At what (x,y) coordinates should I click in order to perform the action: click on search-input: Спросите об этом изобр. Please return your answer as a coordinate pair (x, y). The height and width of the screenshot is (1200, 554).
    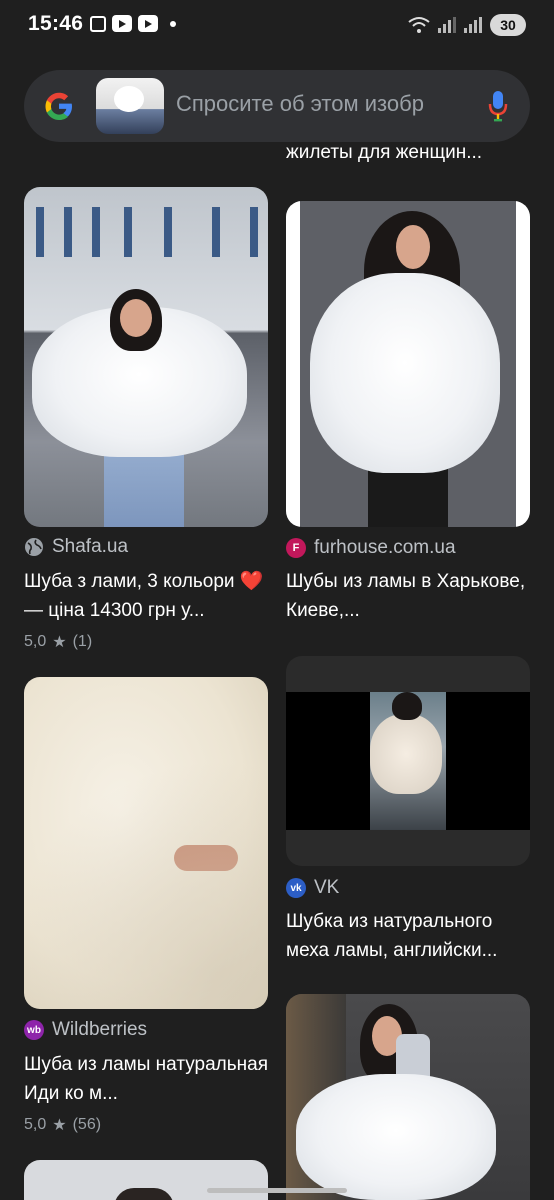
    Looking at the image, I should click on (316, 104).